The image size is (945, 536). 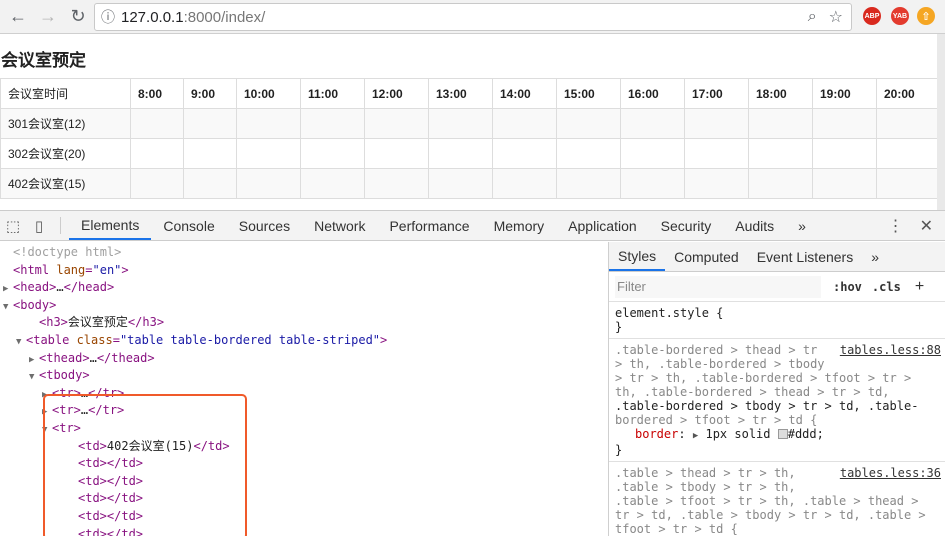 I want to click on styles-filter-row: Filter :hov .cls +, so click(x=777, y=287).